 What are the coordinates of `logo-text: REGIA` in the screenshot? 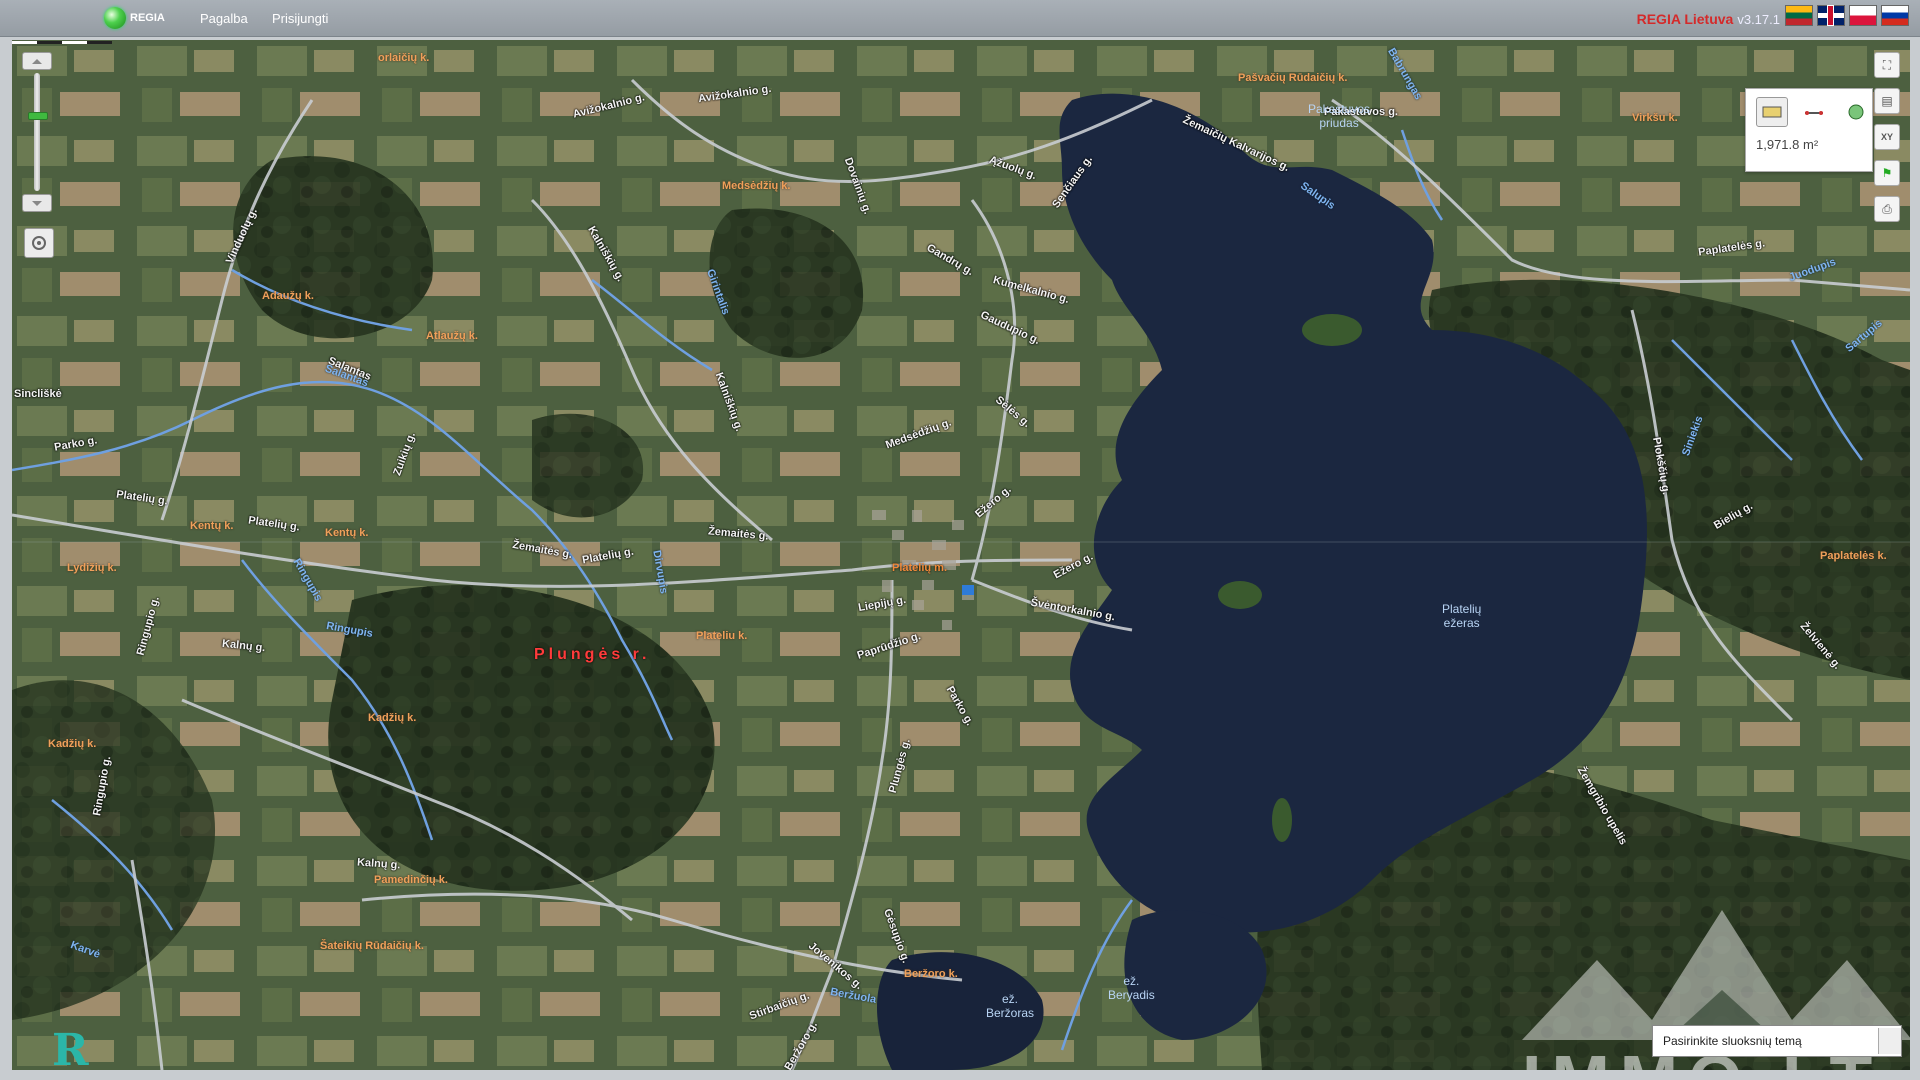 It's located at (147, 18).